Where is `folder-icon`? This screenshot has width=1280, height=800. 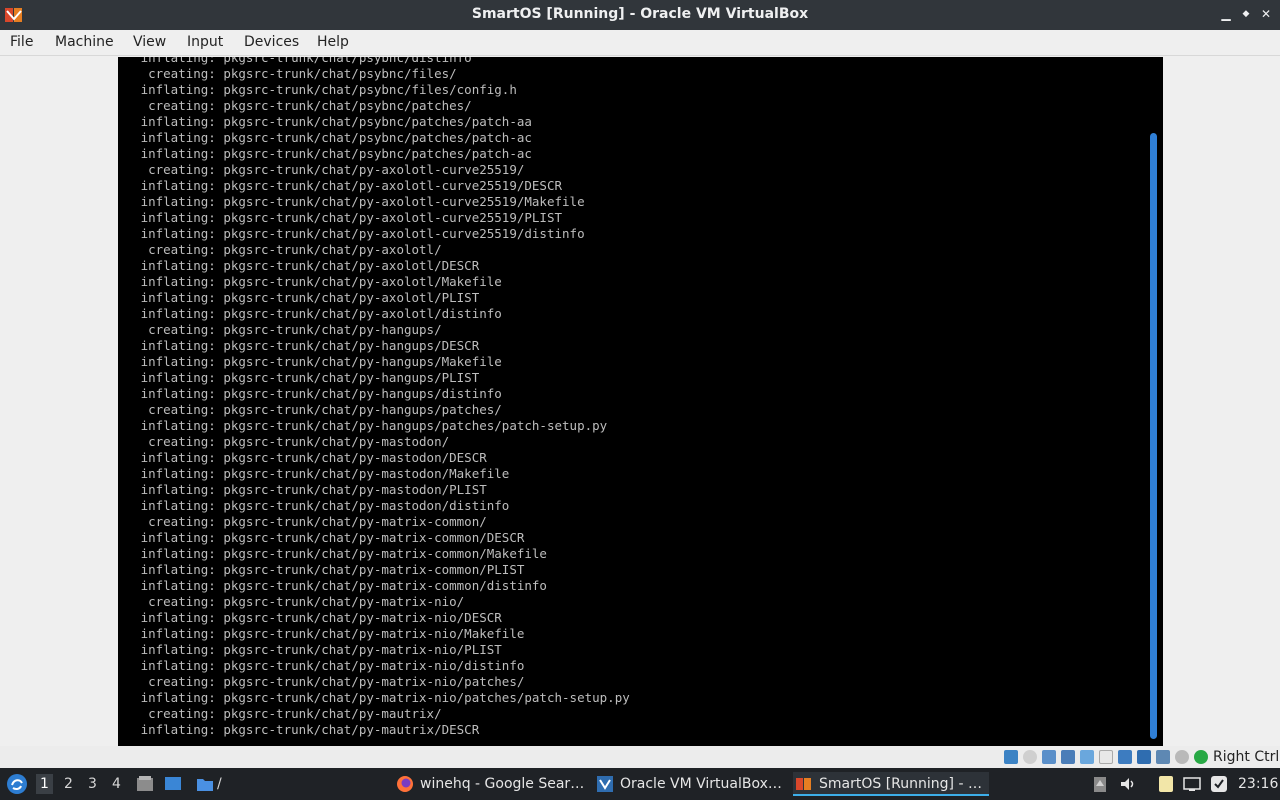 folder-icon is located at coordinates (205, 784).